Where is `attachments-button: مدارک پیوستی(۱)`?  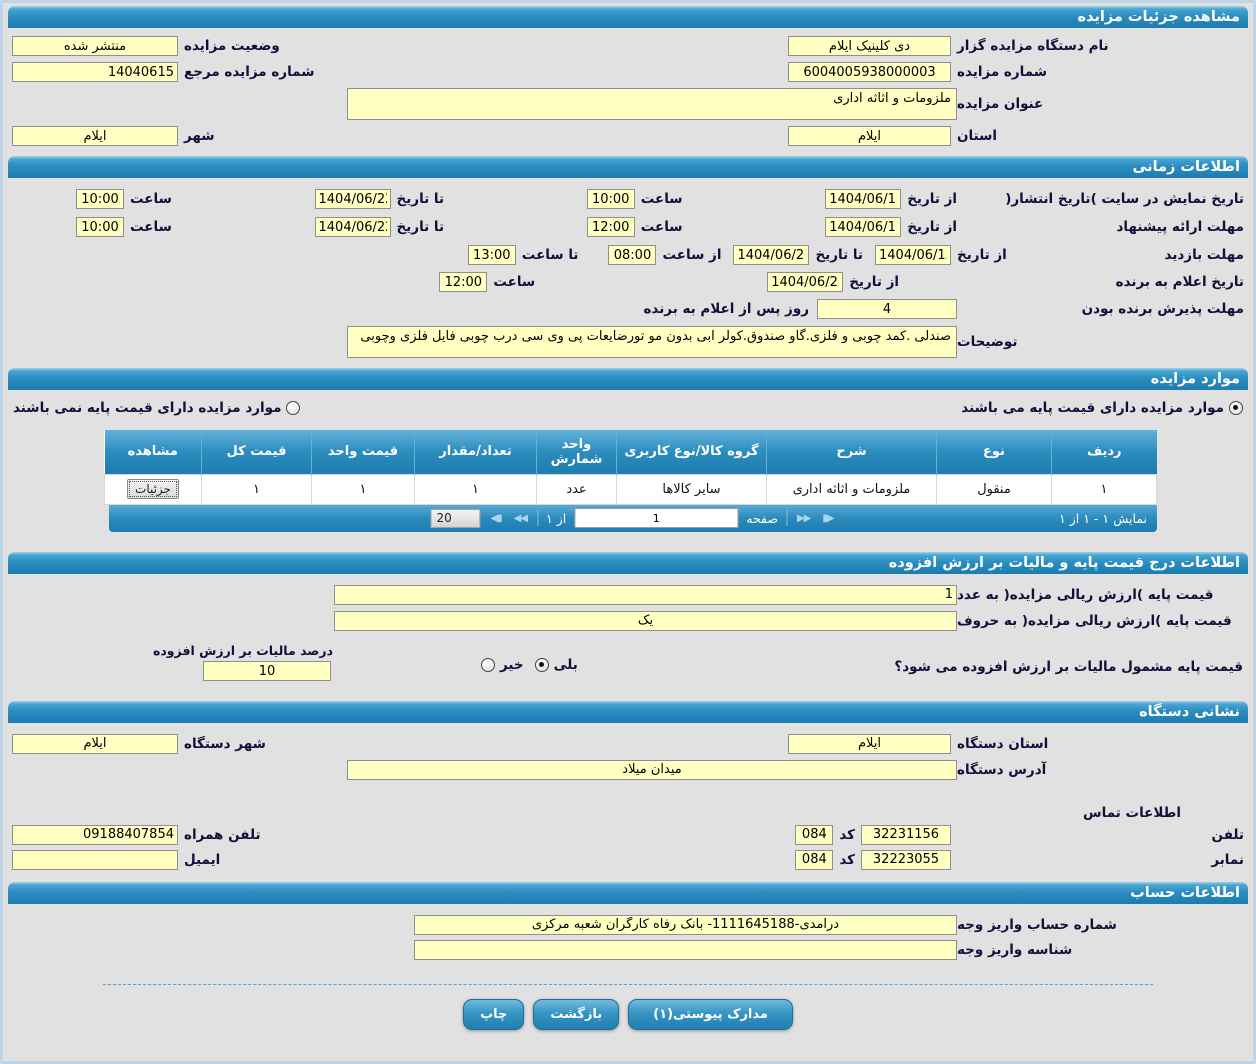
attachments-button: مدارک پیوستی(۱) is located at coordinates (710, 1014).